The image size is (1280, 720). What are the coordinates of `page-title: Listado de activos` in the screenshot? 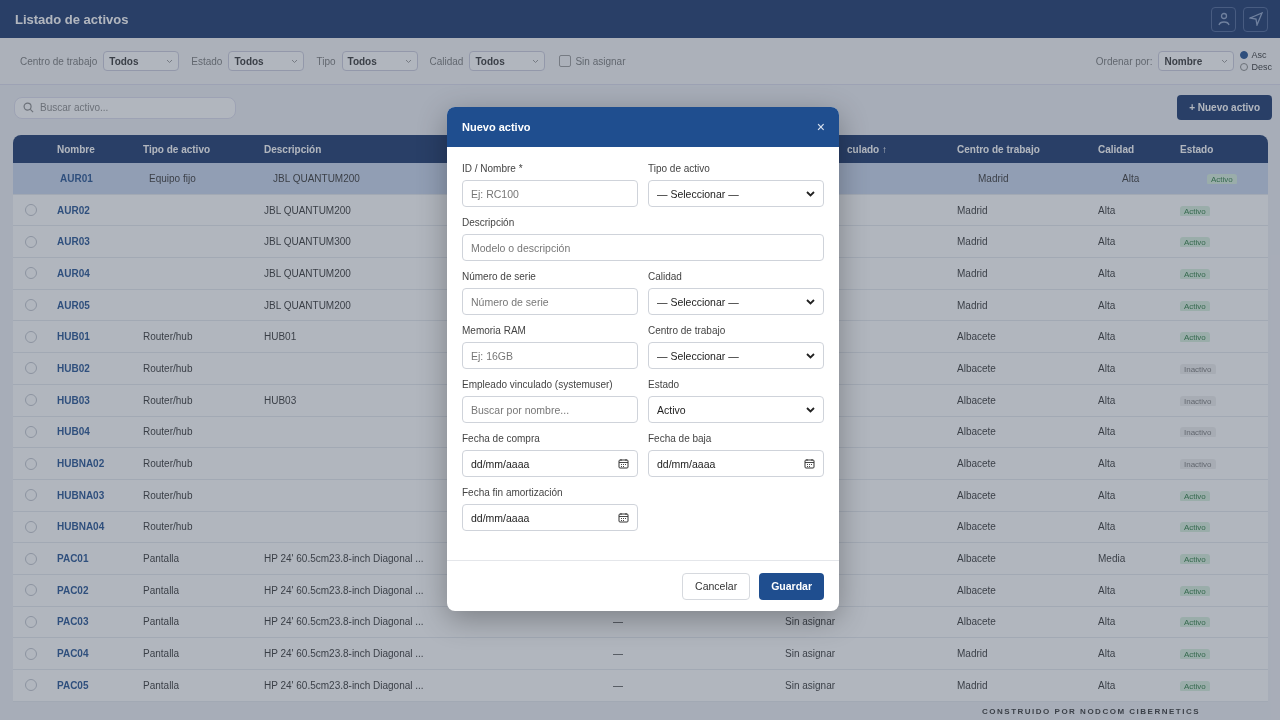 It's located at (72, 19).